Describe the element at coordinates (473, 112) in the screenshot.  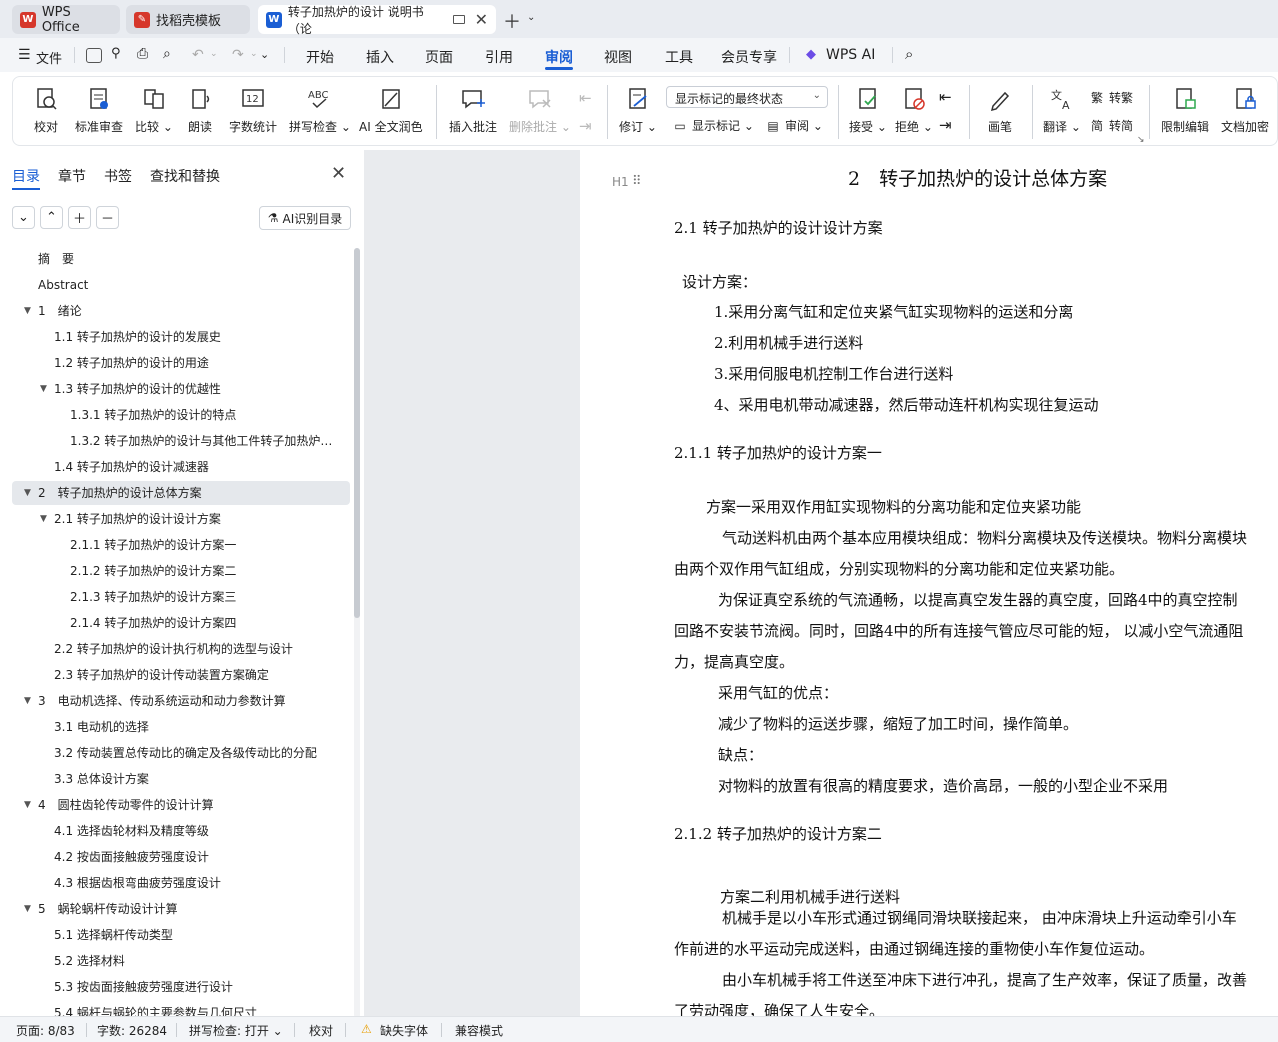
I see `insert-comment-button: 插入批注` at that location.